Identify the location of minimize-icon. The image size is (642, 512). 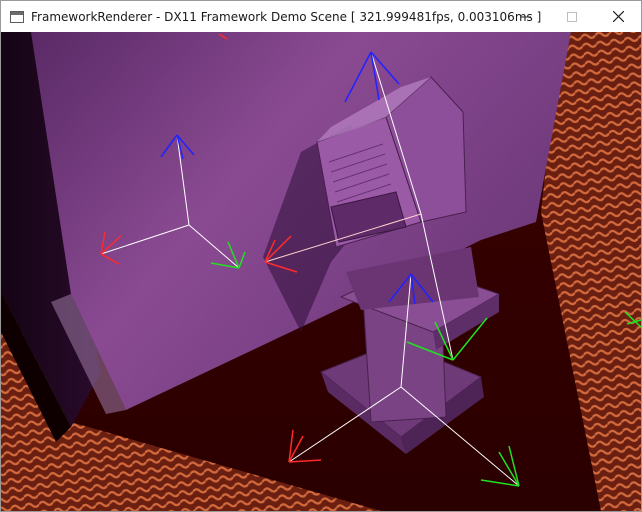
(526, 16).